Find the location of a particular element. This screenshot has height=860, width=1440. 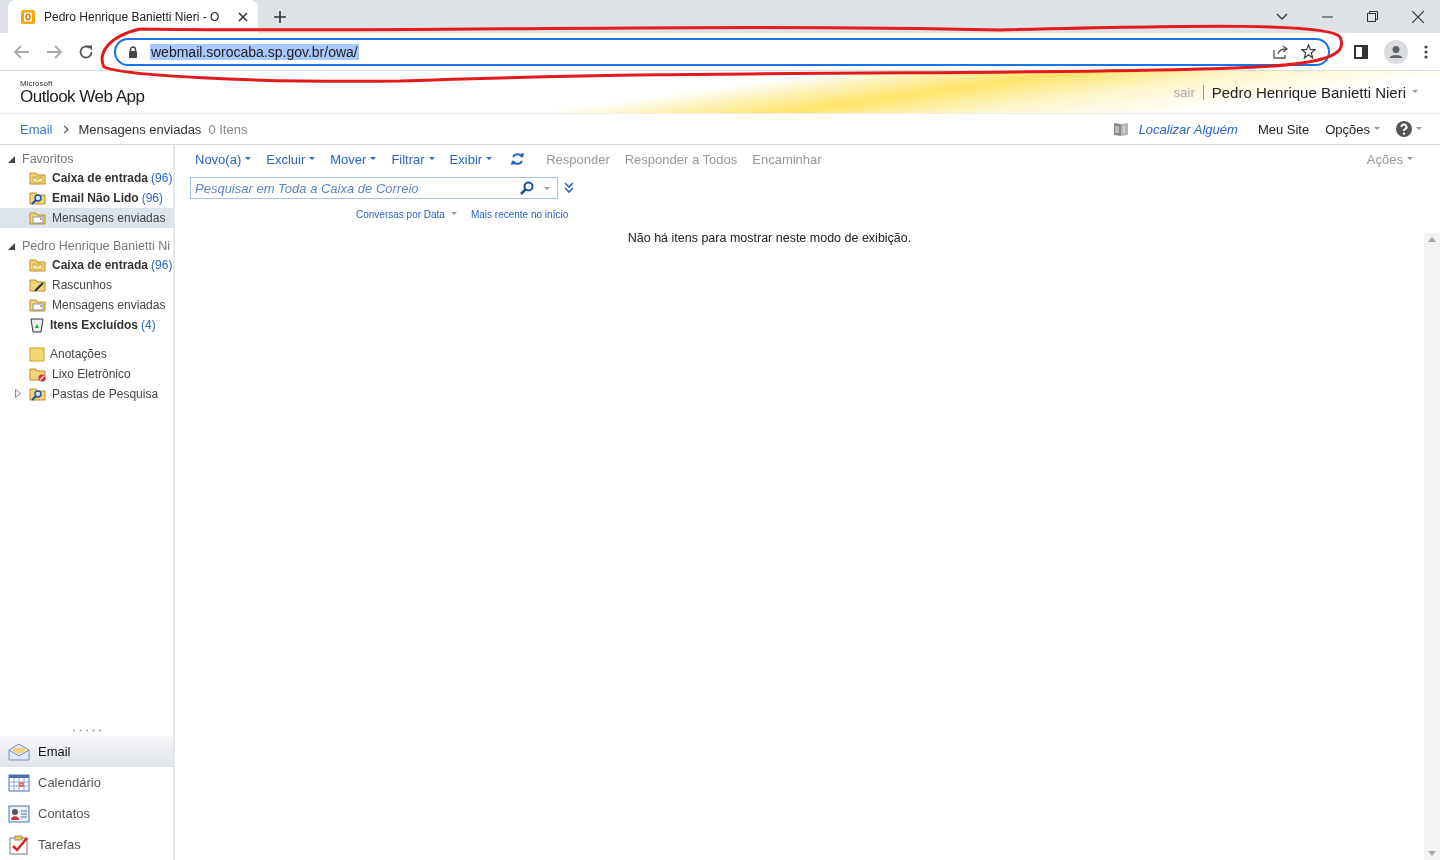

folder-item: Anotações is located at coordinates (86, 354).